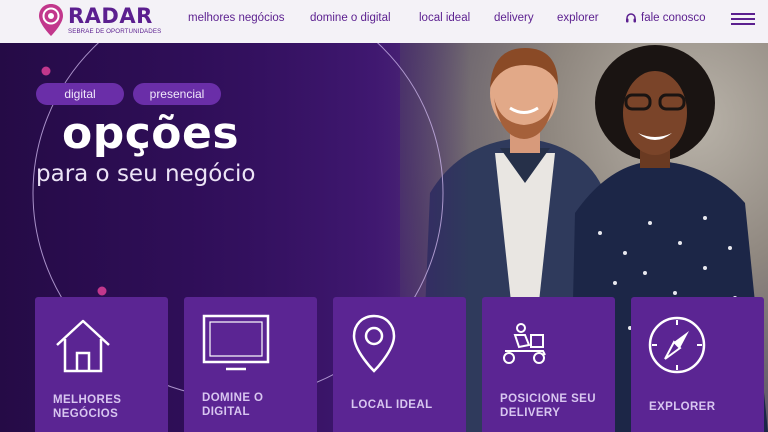  Describe the element at coordinates (444, 18) in the screenshot. I see `nav-local-ideal: local ideal` at that location.